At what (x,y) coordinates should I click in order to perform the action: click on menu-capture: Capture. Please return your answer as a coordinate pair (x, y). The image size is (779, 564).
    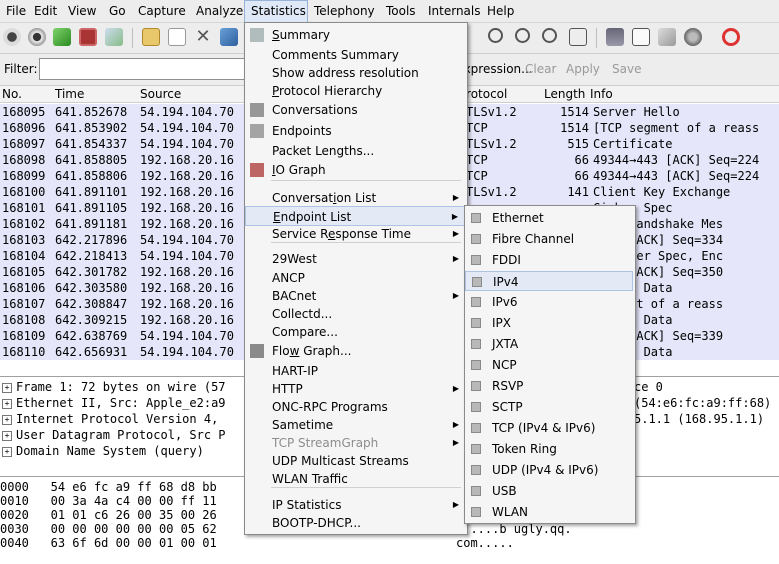
    Looking at the image, I should click on (162, 11).